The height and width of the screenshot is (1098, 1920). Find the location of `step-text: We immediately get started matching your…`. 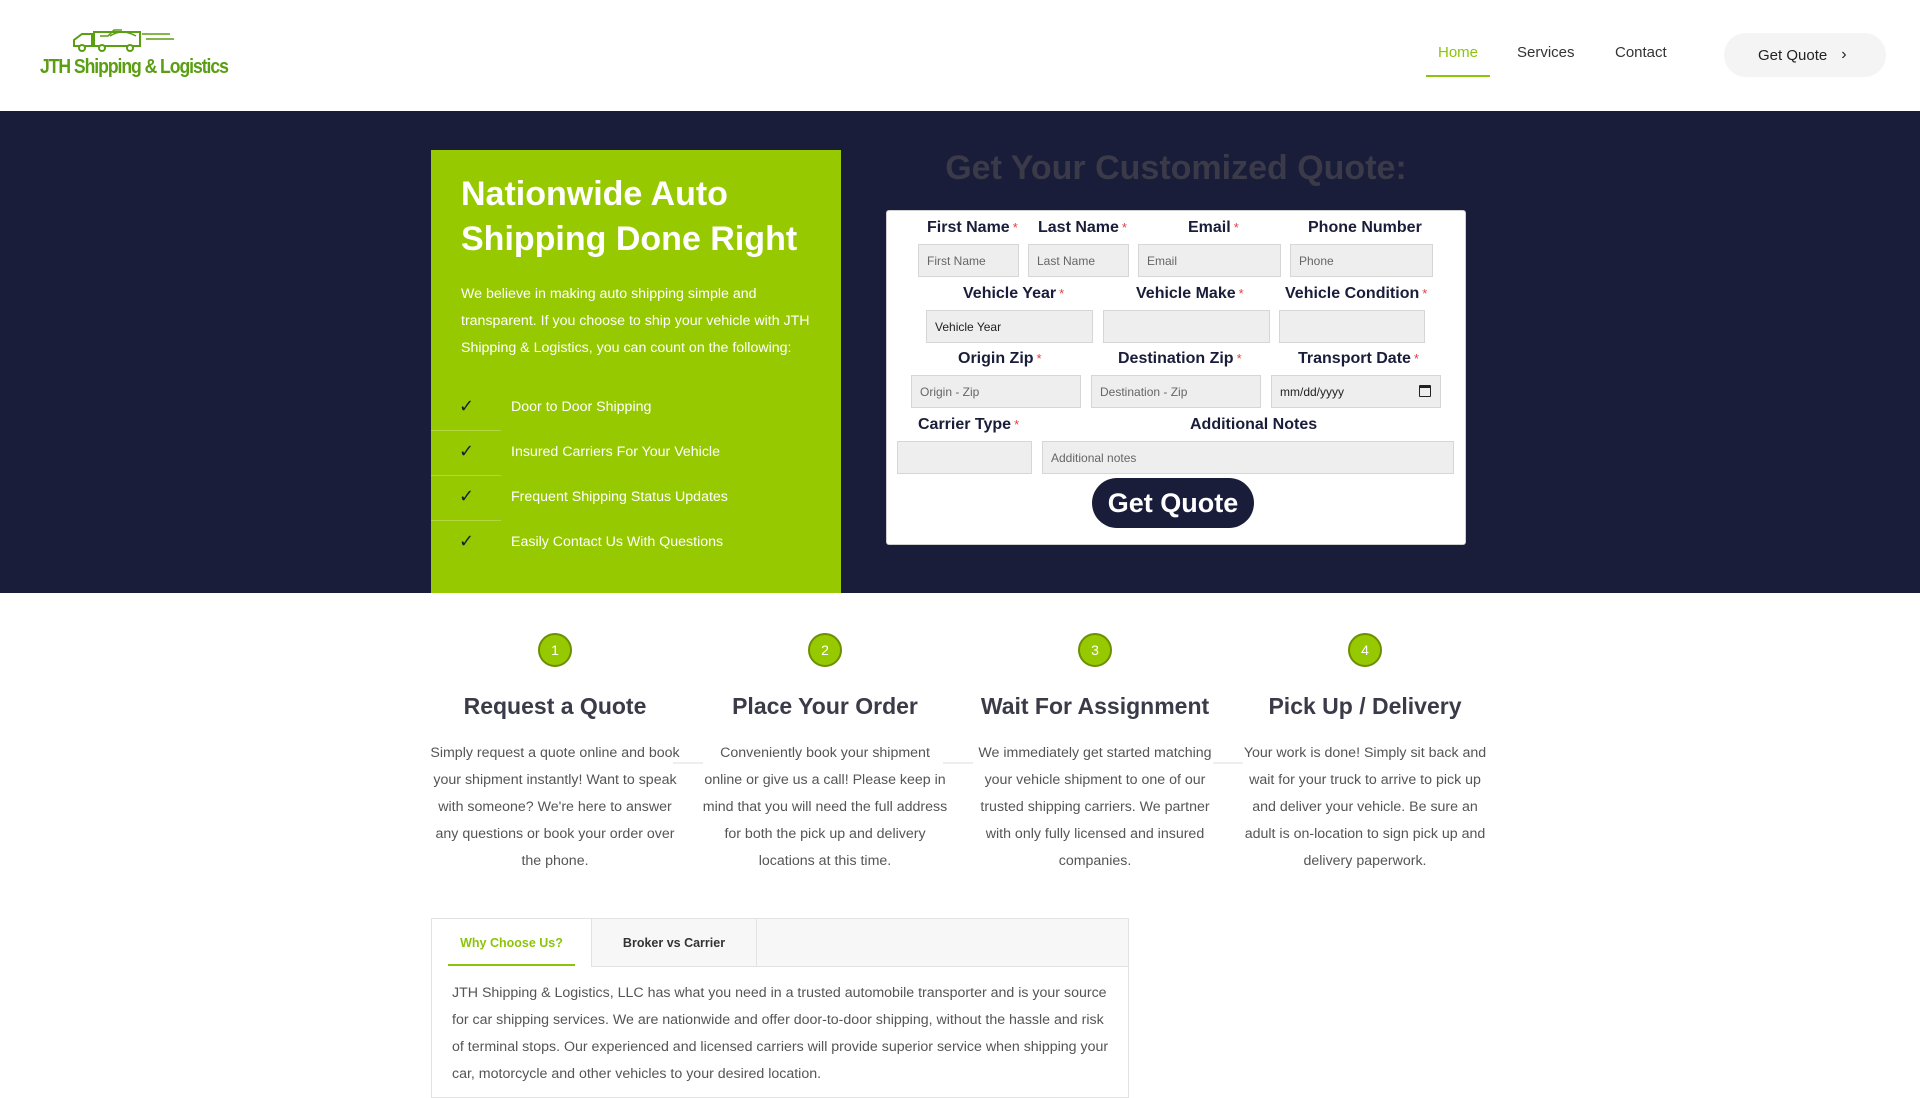

step-text: We immediately get started matching your… is located at coordinates (1095, 807).